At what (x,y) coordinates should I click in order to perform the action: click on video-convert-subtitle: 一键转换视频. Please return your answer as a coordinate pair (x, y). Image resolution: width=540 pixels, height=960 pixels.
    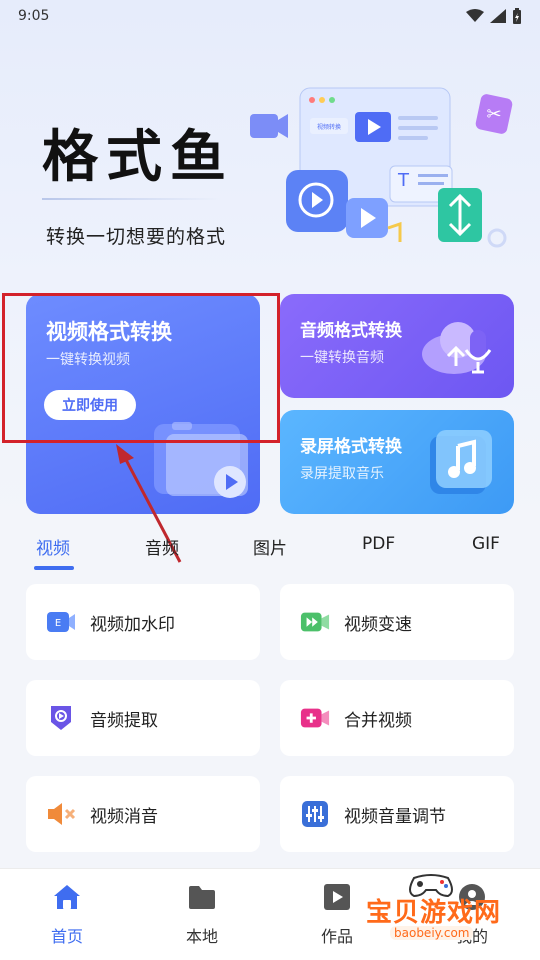
    Looking at the image, I should click on (88, 360).